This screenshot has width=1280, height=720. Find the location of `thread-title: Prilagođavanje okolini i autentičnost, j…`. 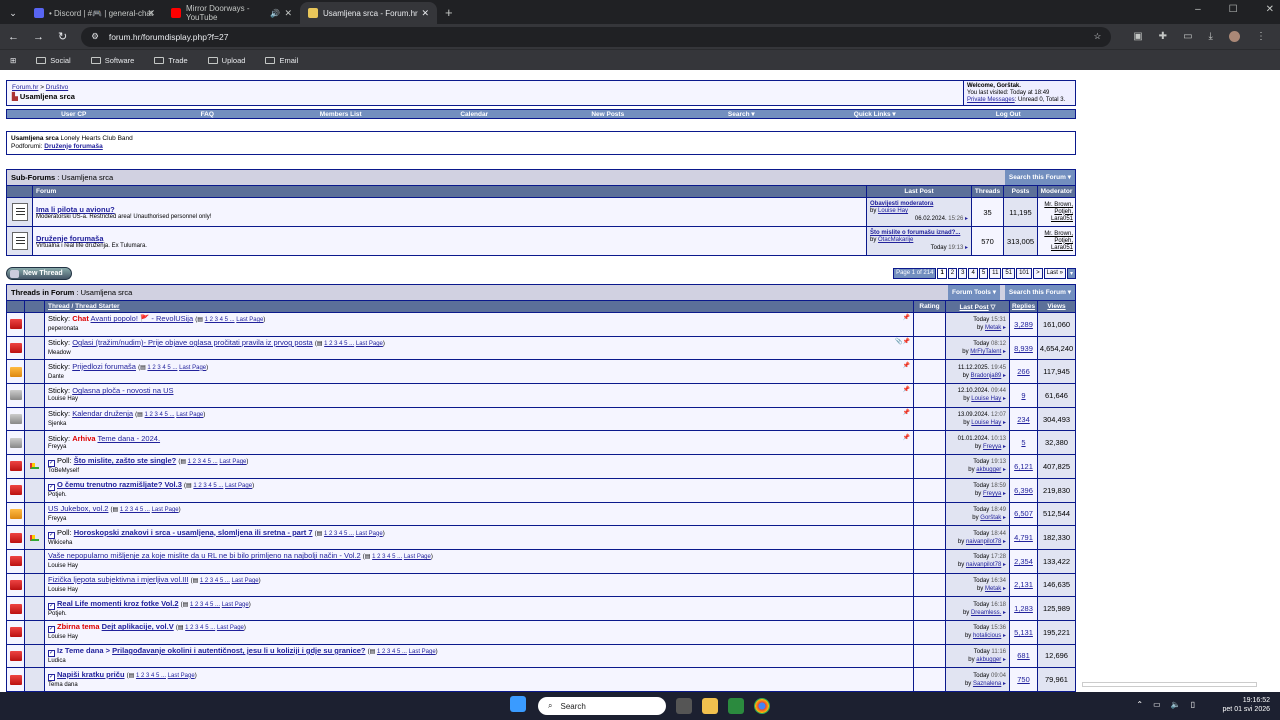

thread-title: Prilagođavanje okolini i autentičnost, j… is located at coordinates (238, 650).